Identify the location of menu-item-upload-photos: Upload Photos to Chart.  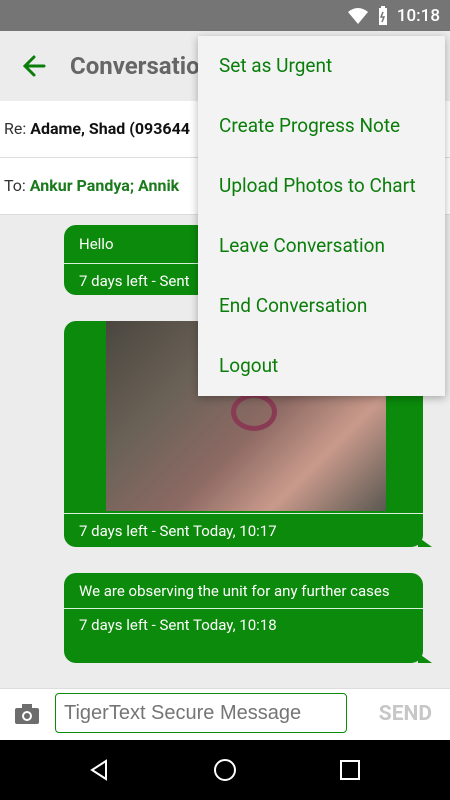
(321, 186).